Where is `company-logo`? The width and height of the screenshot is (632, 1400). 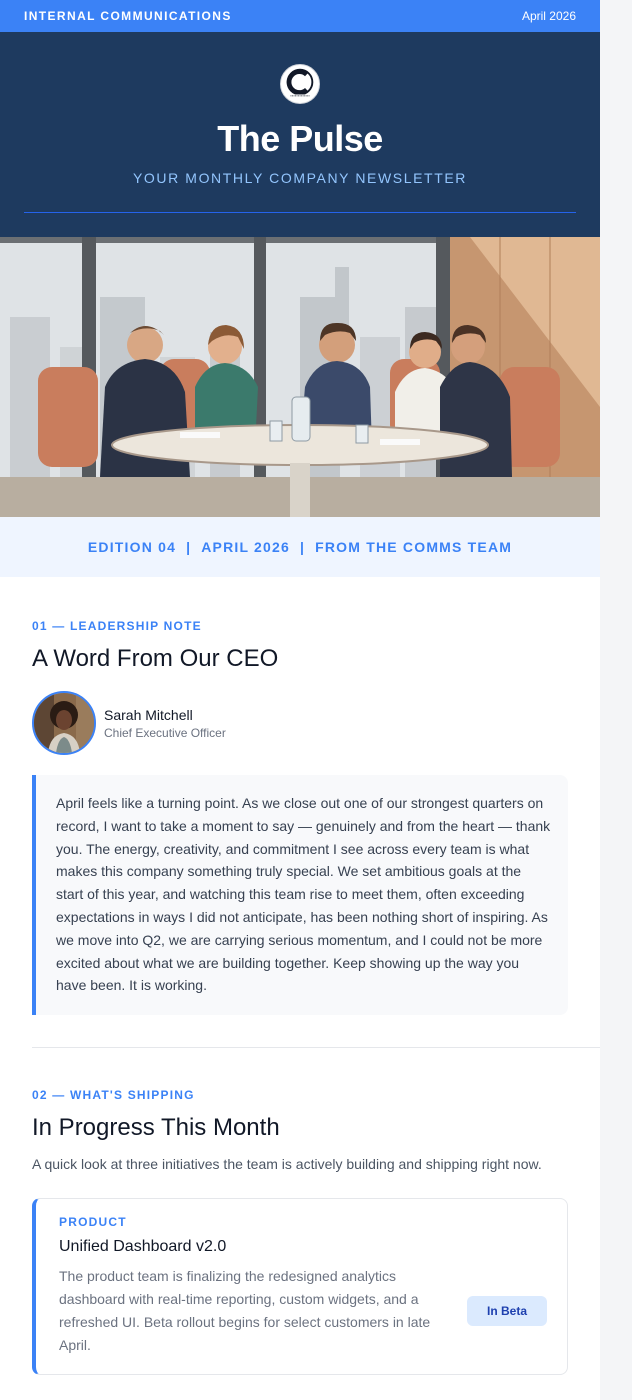
company-logo is located at coordinates (300, 84).